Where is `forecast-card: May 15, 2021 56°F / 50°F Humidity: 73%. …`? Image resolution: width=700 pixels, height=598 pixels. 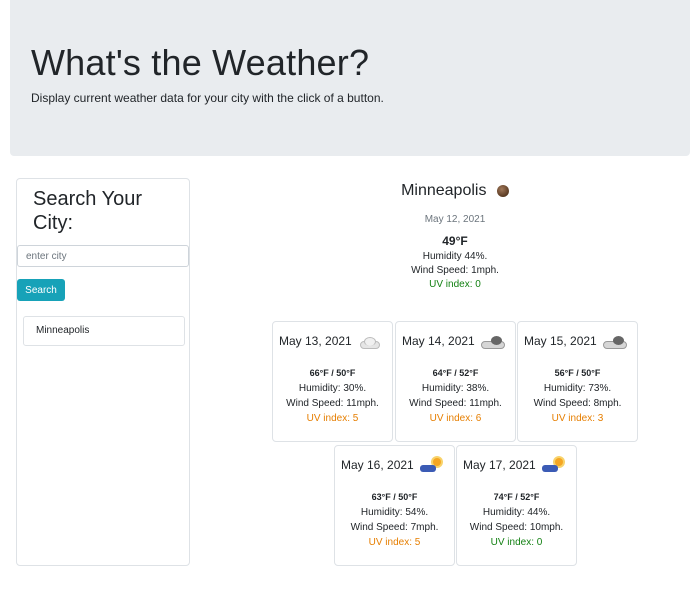 forecast-card: May 15, 2021 56°F / 50°F Humidity: 73%. … is located at coordinates (577, 381).